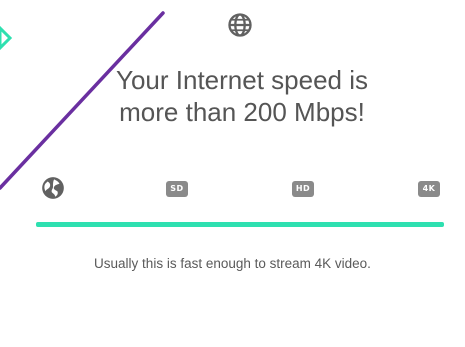 Image resolution: width=465 pixels, height=347 pixels. What do you see at coordinates (6, 38) in the screenshot?
I see `decorative-diamond-shape` at bounding box center [6, 38].